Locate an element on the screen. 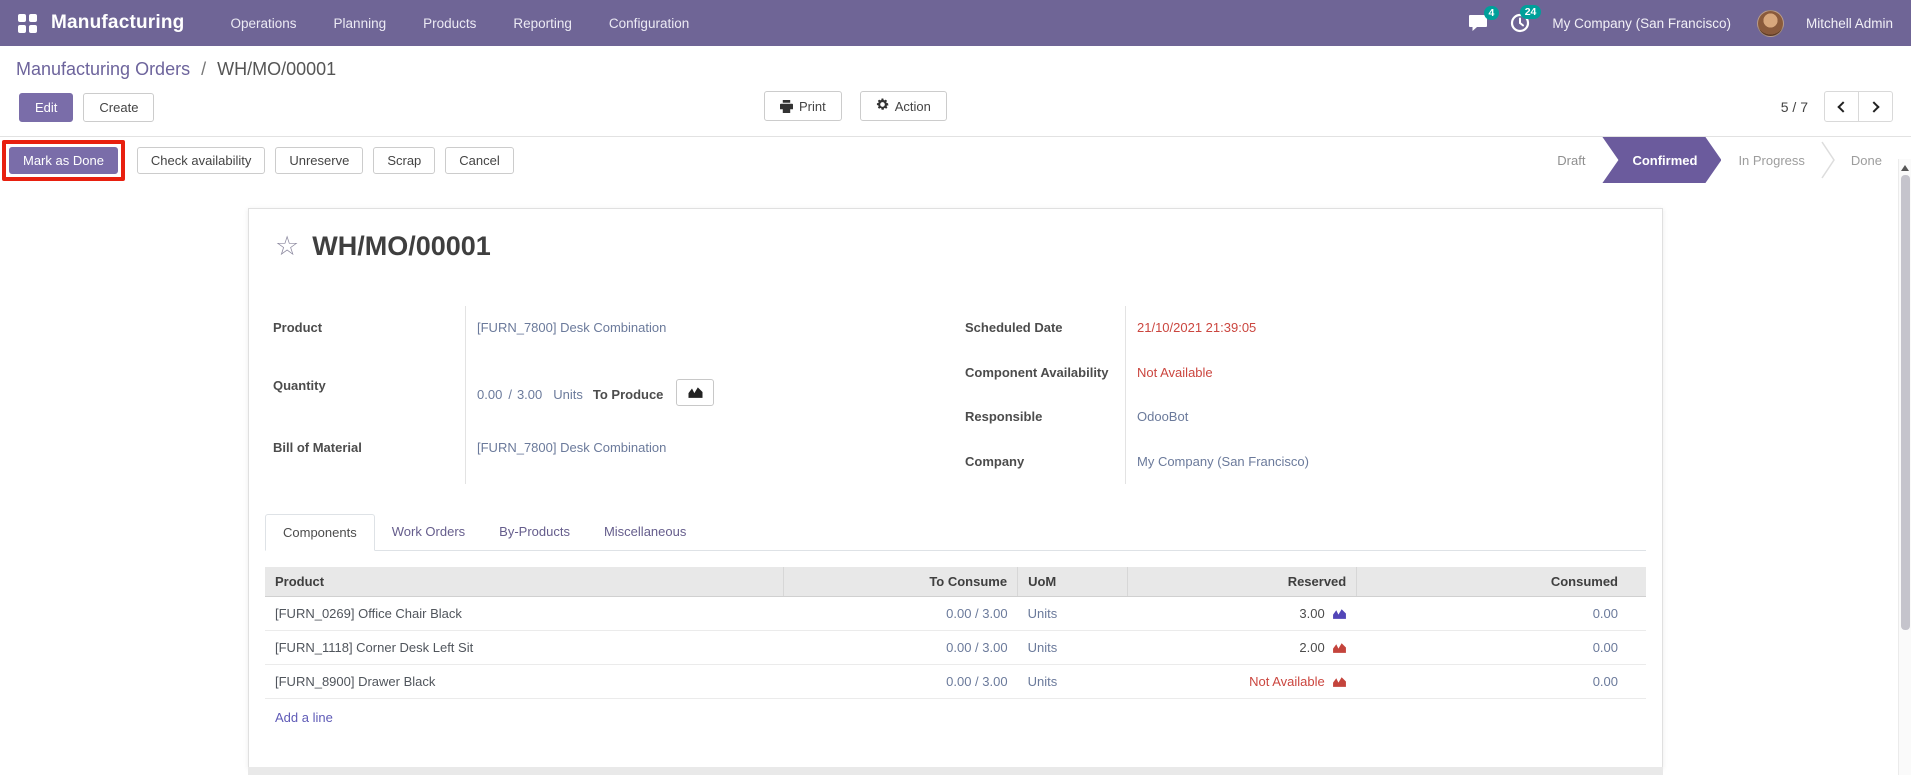 Image resolution: width=1911 pixels, height=775 pixels. tab-by-products: By-Products is located at coordinates (534, 532).